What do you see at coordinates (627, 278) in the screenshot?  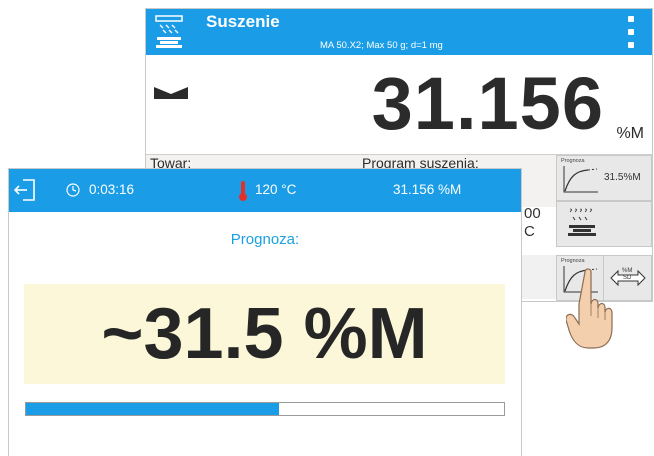 I see `swap-text-bottom: SD` at bounding box center [627, 278].